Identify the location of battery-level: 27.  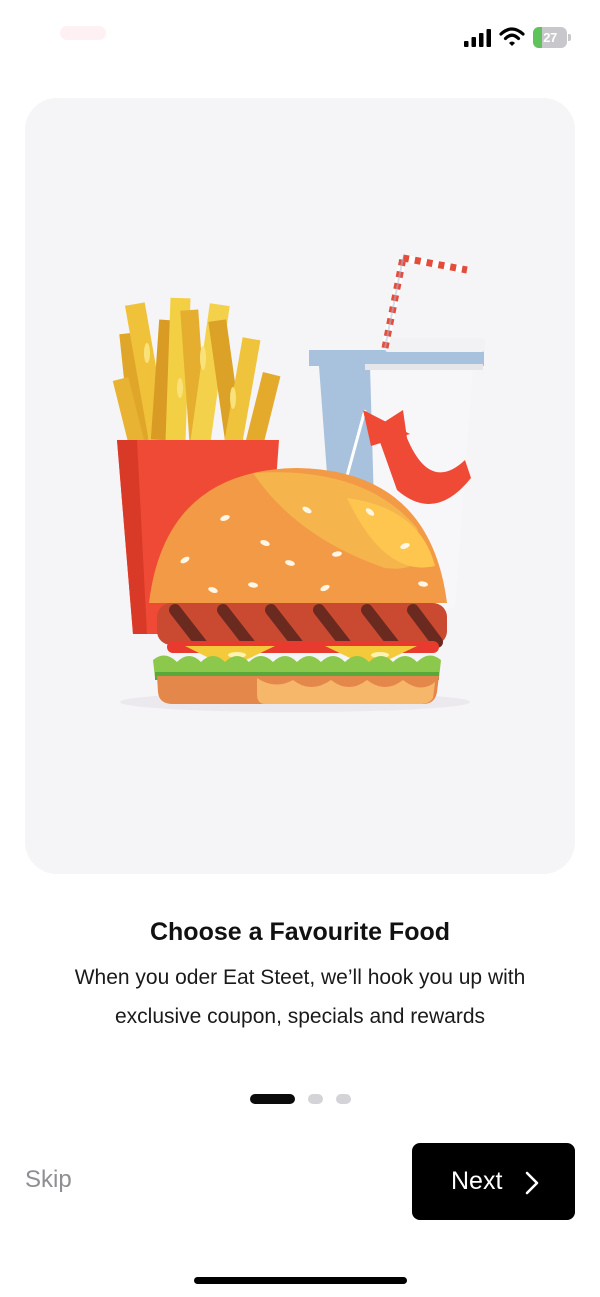
(550, 37).